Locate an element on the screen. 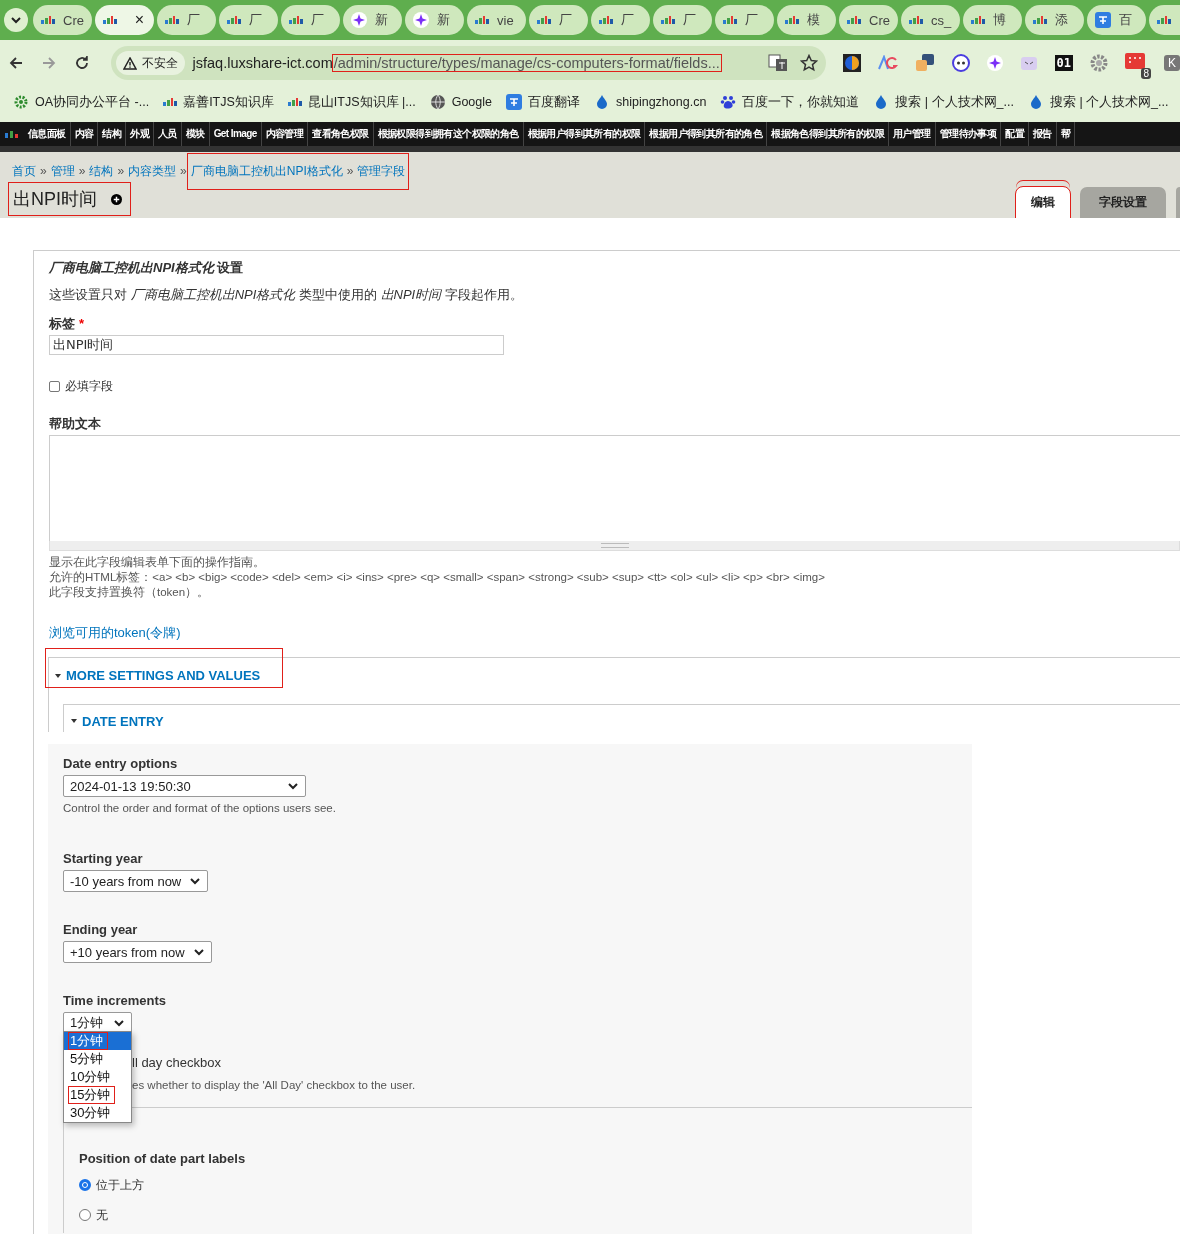 This screenshot has height=1244, width=1180. fieldset-legend-toggle: MORE SETTINGS AND VALUES is located at coordinates (164, 668).